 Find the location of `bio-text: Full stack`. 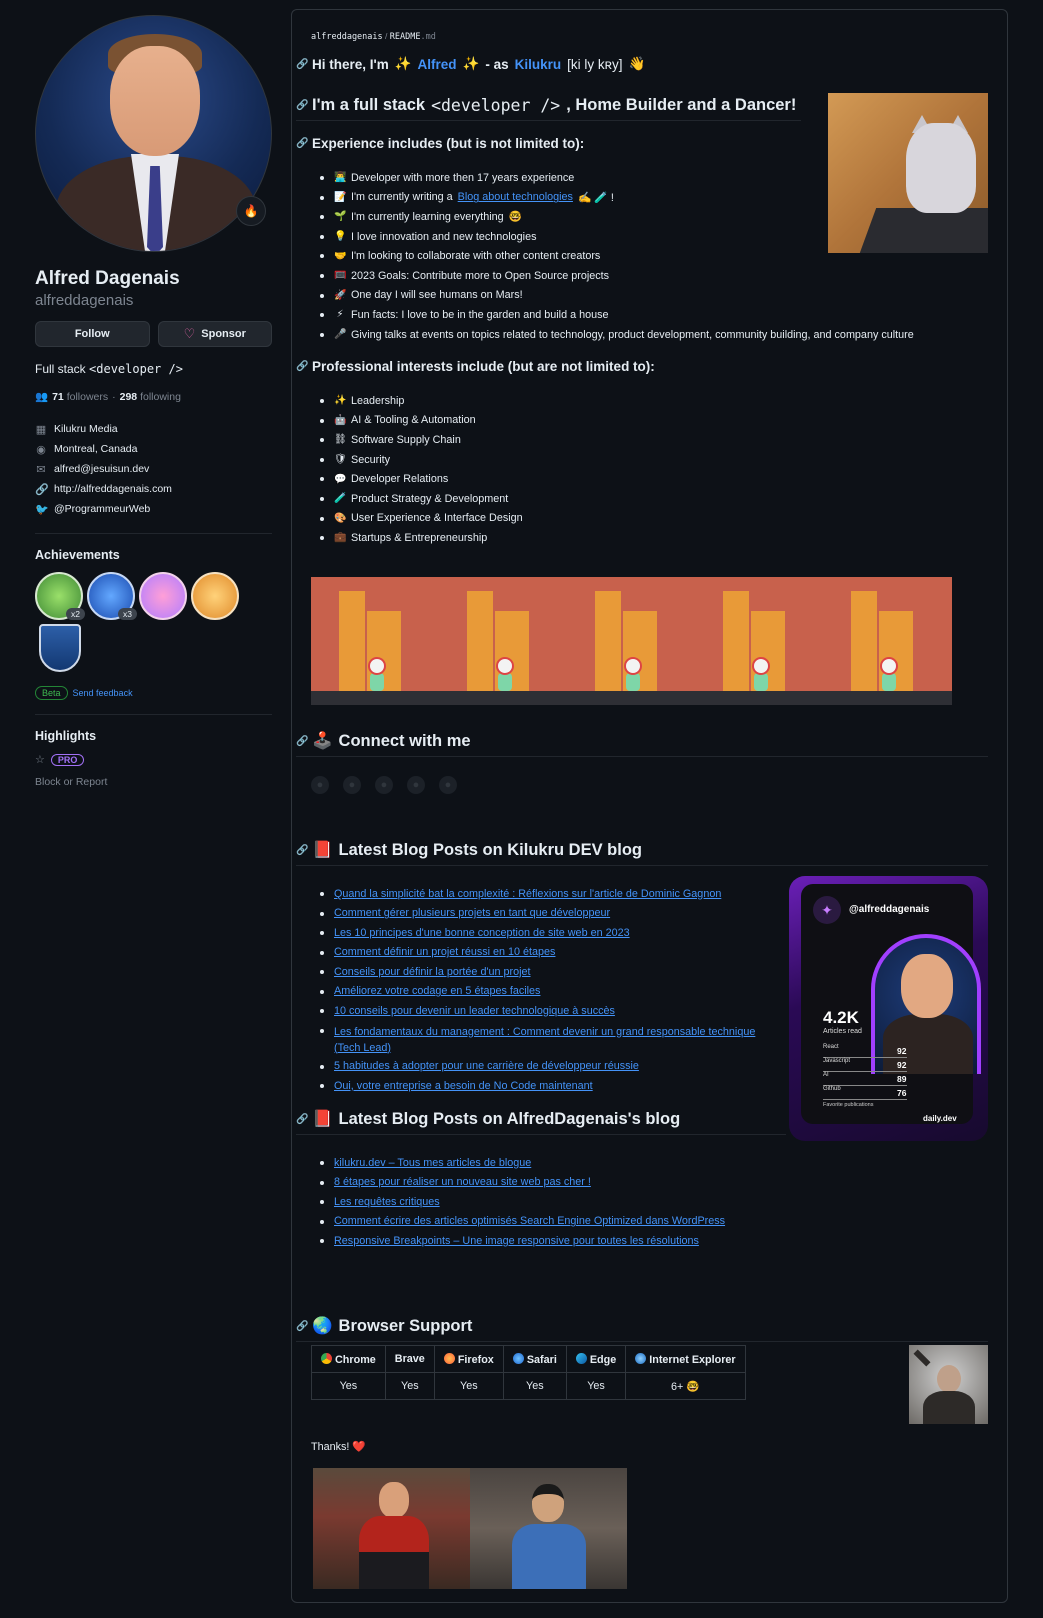

bio-text: Full stack is located at coordinates (62, 369).